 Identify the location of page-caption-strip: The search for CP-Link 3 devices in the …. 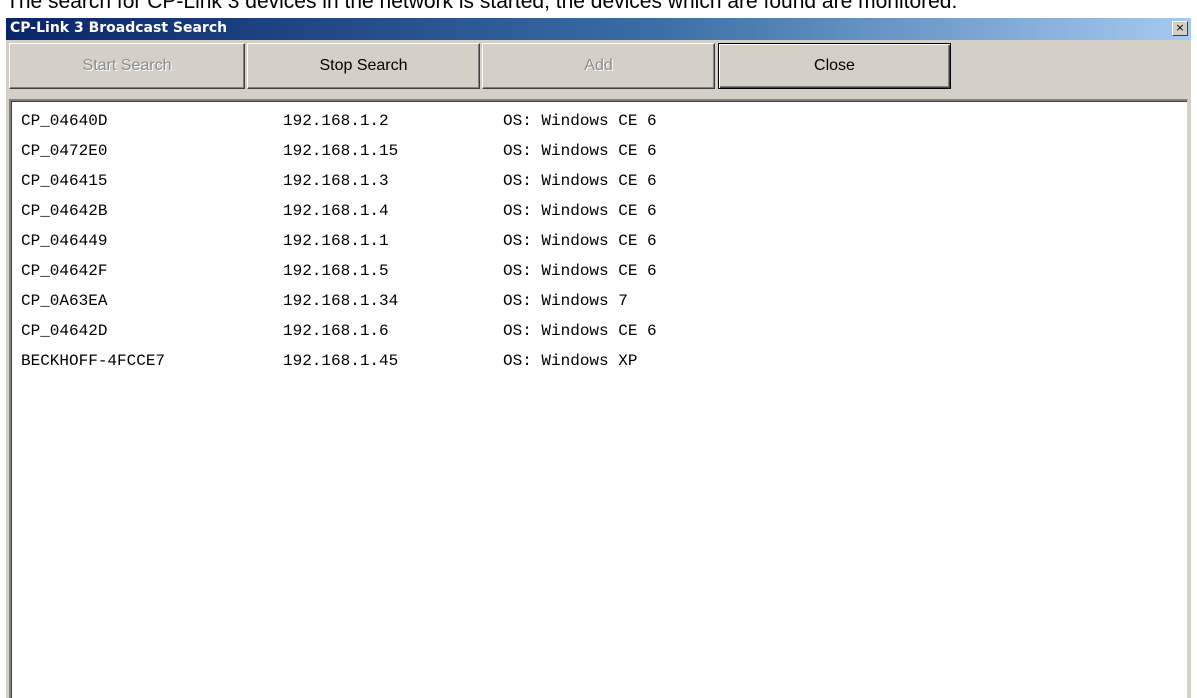
(598, 9).